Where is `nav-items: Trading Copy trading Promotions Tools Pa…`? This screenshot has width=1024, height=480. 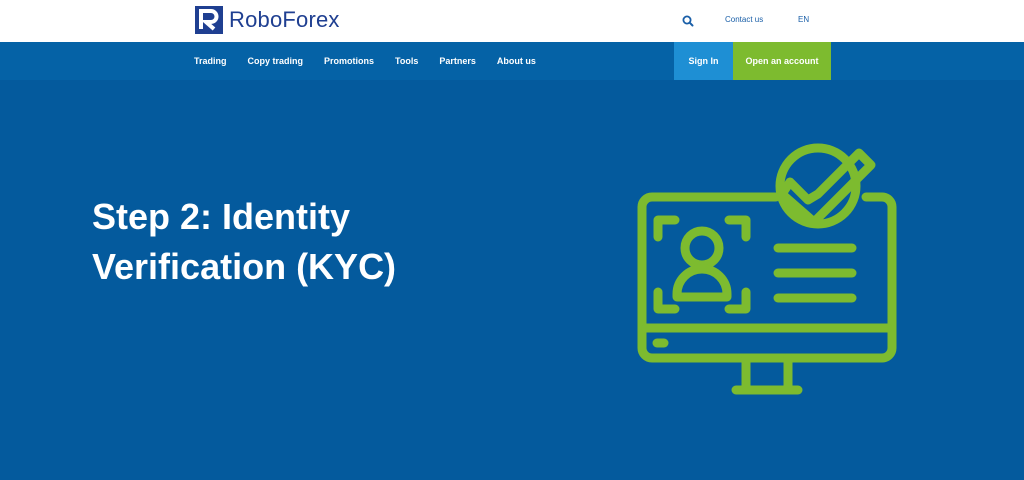
nav-items: Trading Copy trading Promotions Tools Pa… is located at coordinates (375, 61).